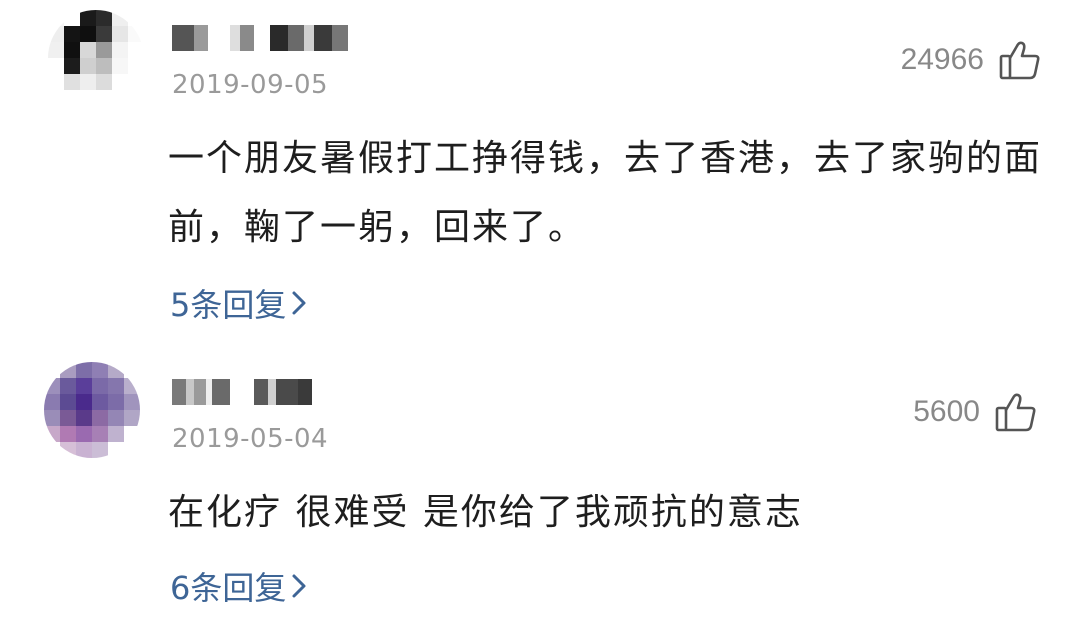 Image resolution: width=1080 pixels, height=633 pixels. I want to click on like-count: 24966, so click(942, 59).